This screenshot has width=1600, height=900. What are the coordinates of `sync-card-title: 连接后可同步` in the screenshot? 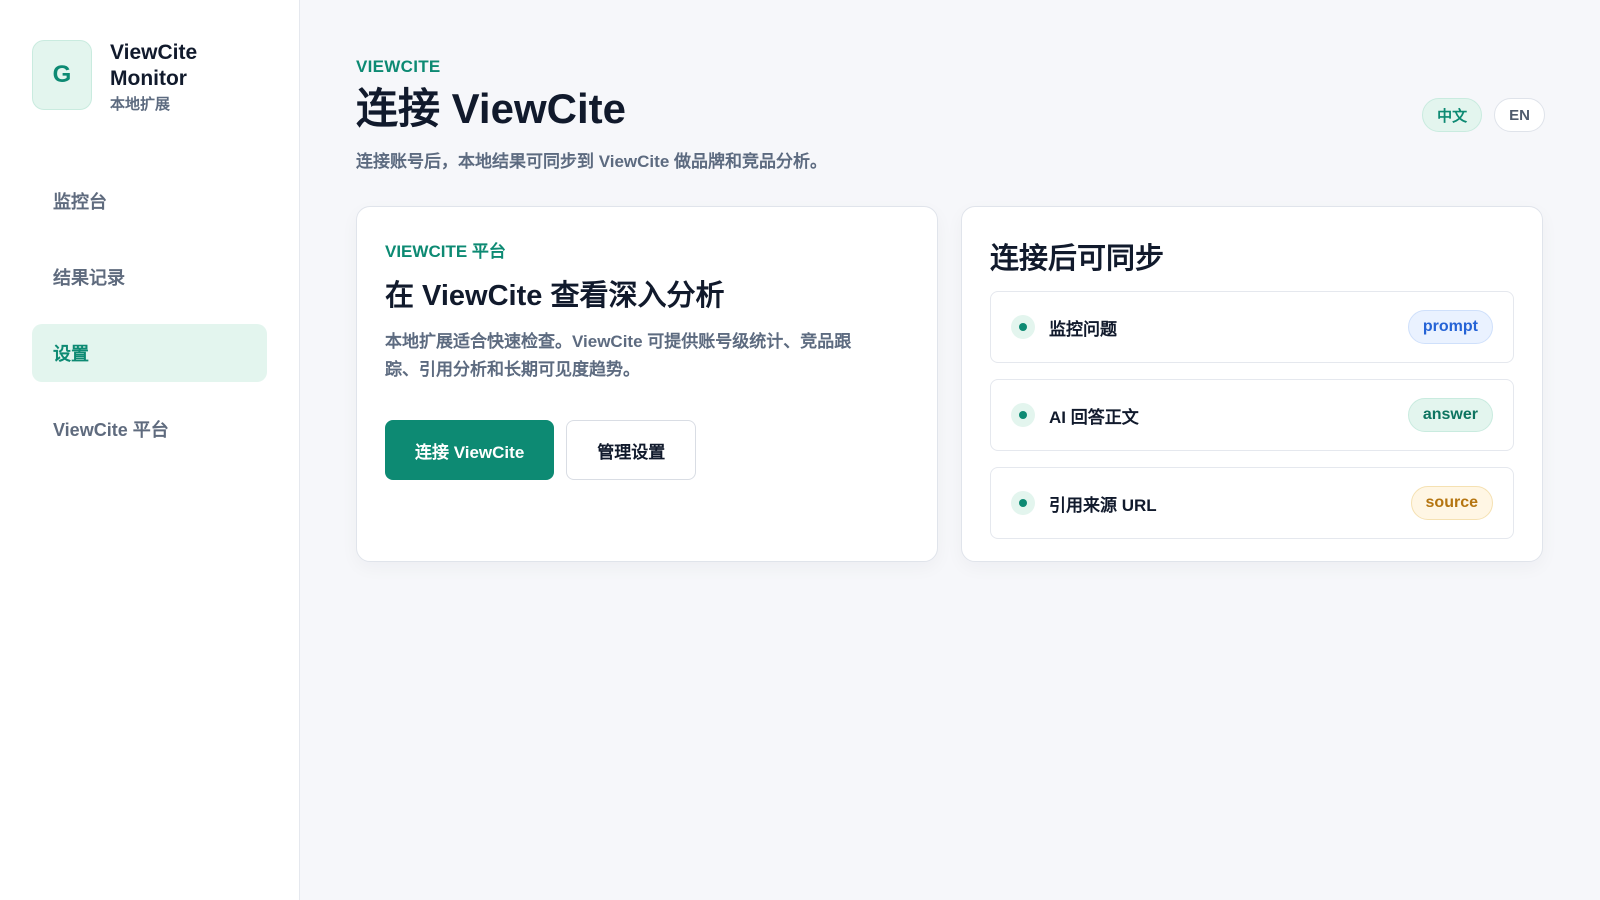 It's located at (1077, 259).